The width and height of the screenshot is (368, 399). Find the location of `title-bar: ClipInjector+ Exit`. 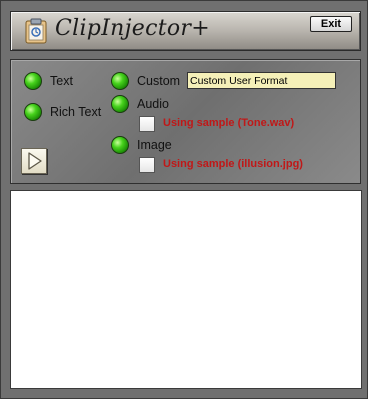

title-bar: ClipInjector+ Exit is located at coordinates (185, 31).